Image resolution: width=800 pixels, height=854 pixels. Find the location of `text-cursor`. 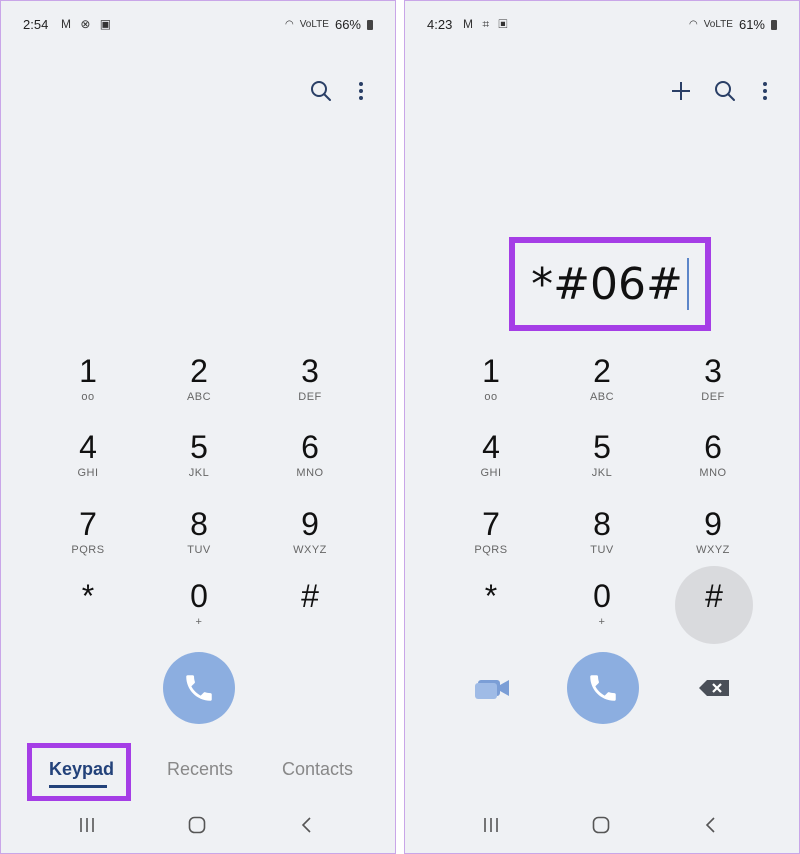

text-cursor is located at coordinates (687, 284).